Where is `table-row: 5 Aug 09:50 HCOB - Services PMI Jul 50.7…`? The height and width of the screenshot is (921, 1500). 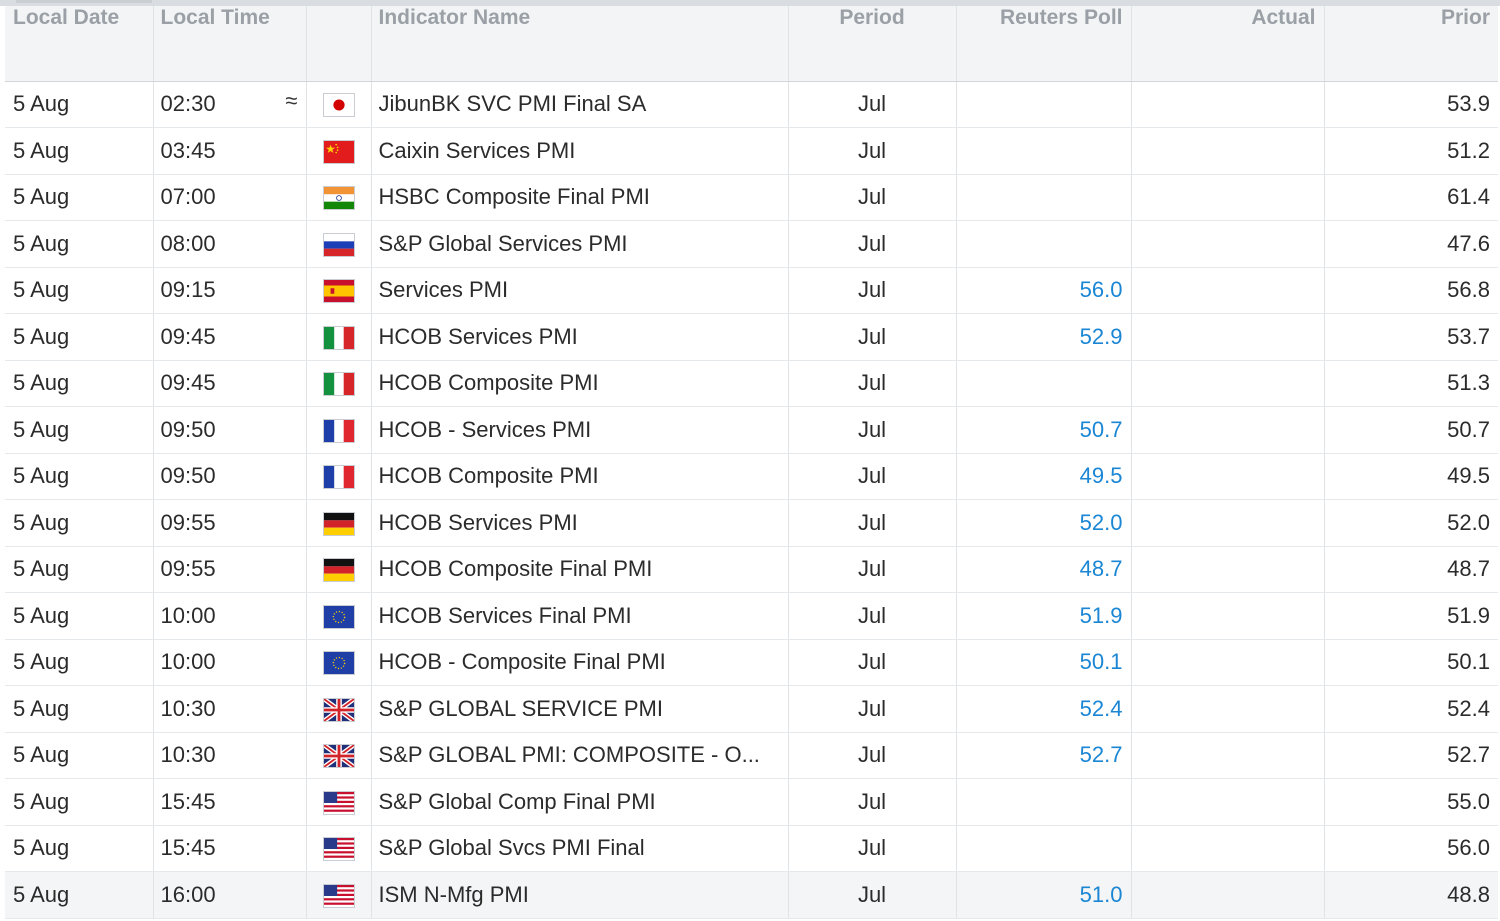
table-row: 5 Aug 09:50 HCOB - Services PMI Jul 50.7… is located at coordinates (751, 430).